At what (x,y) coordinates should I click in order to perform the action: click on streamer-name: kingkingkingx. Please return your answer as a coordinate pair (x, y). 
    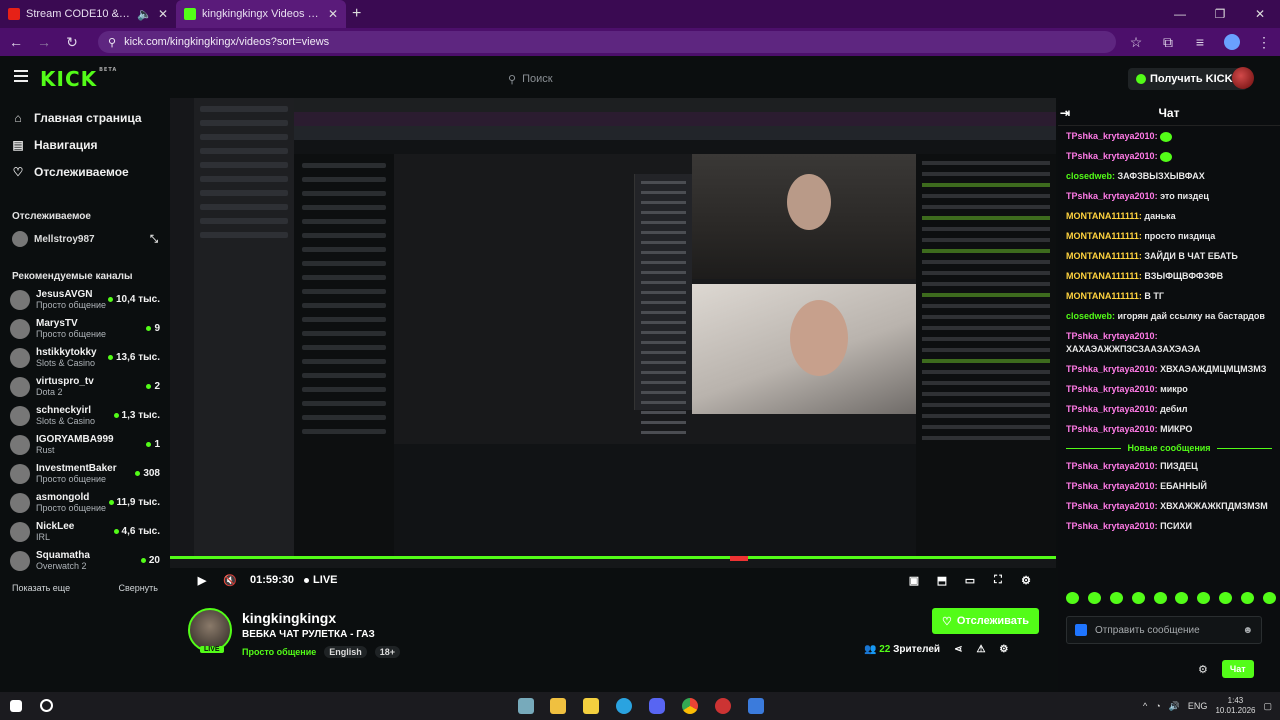
    Looking at the image, I should click on (289, 618).